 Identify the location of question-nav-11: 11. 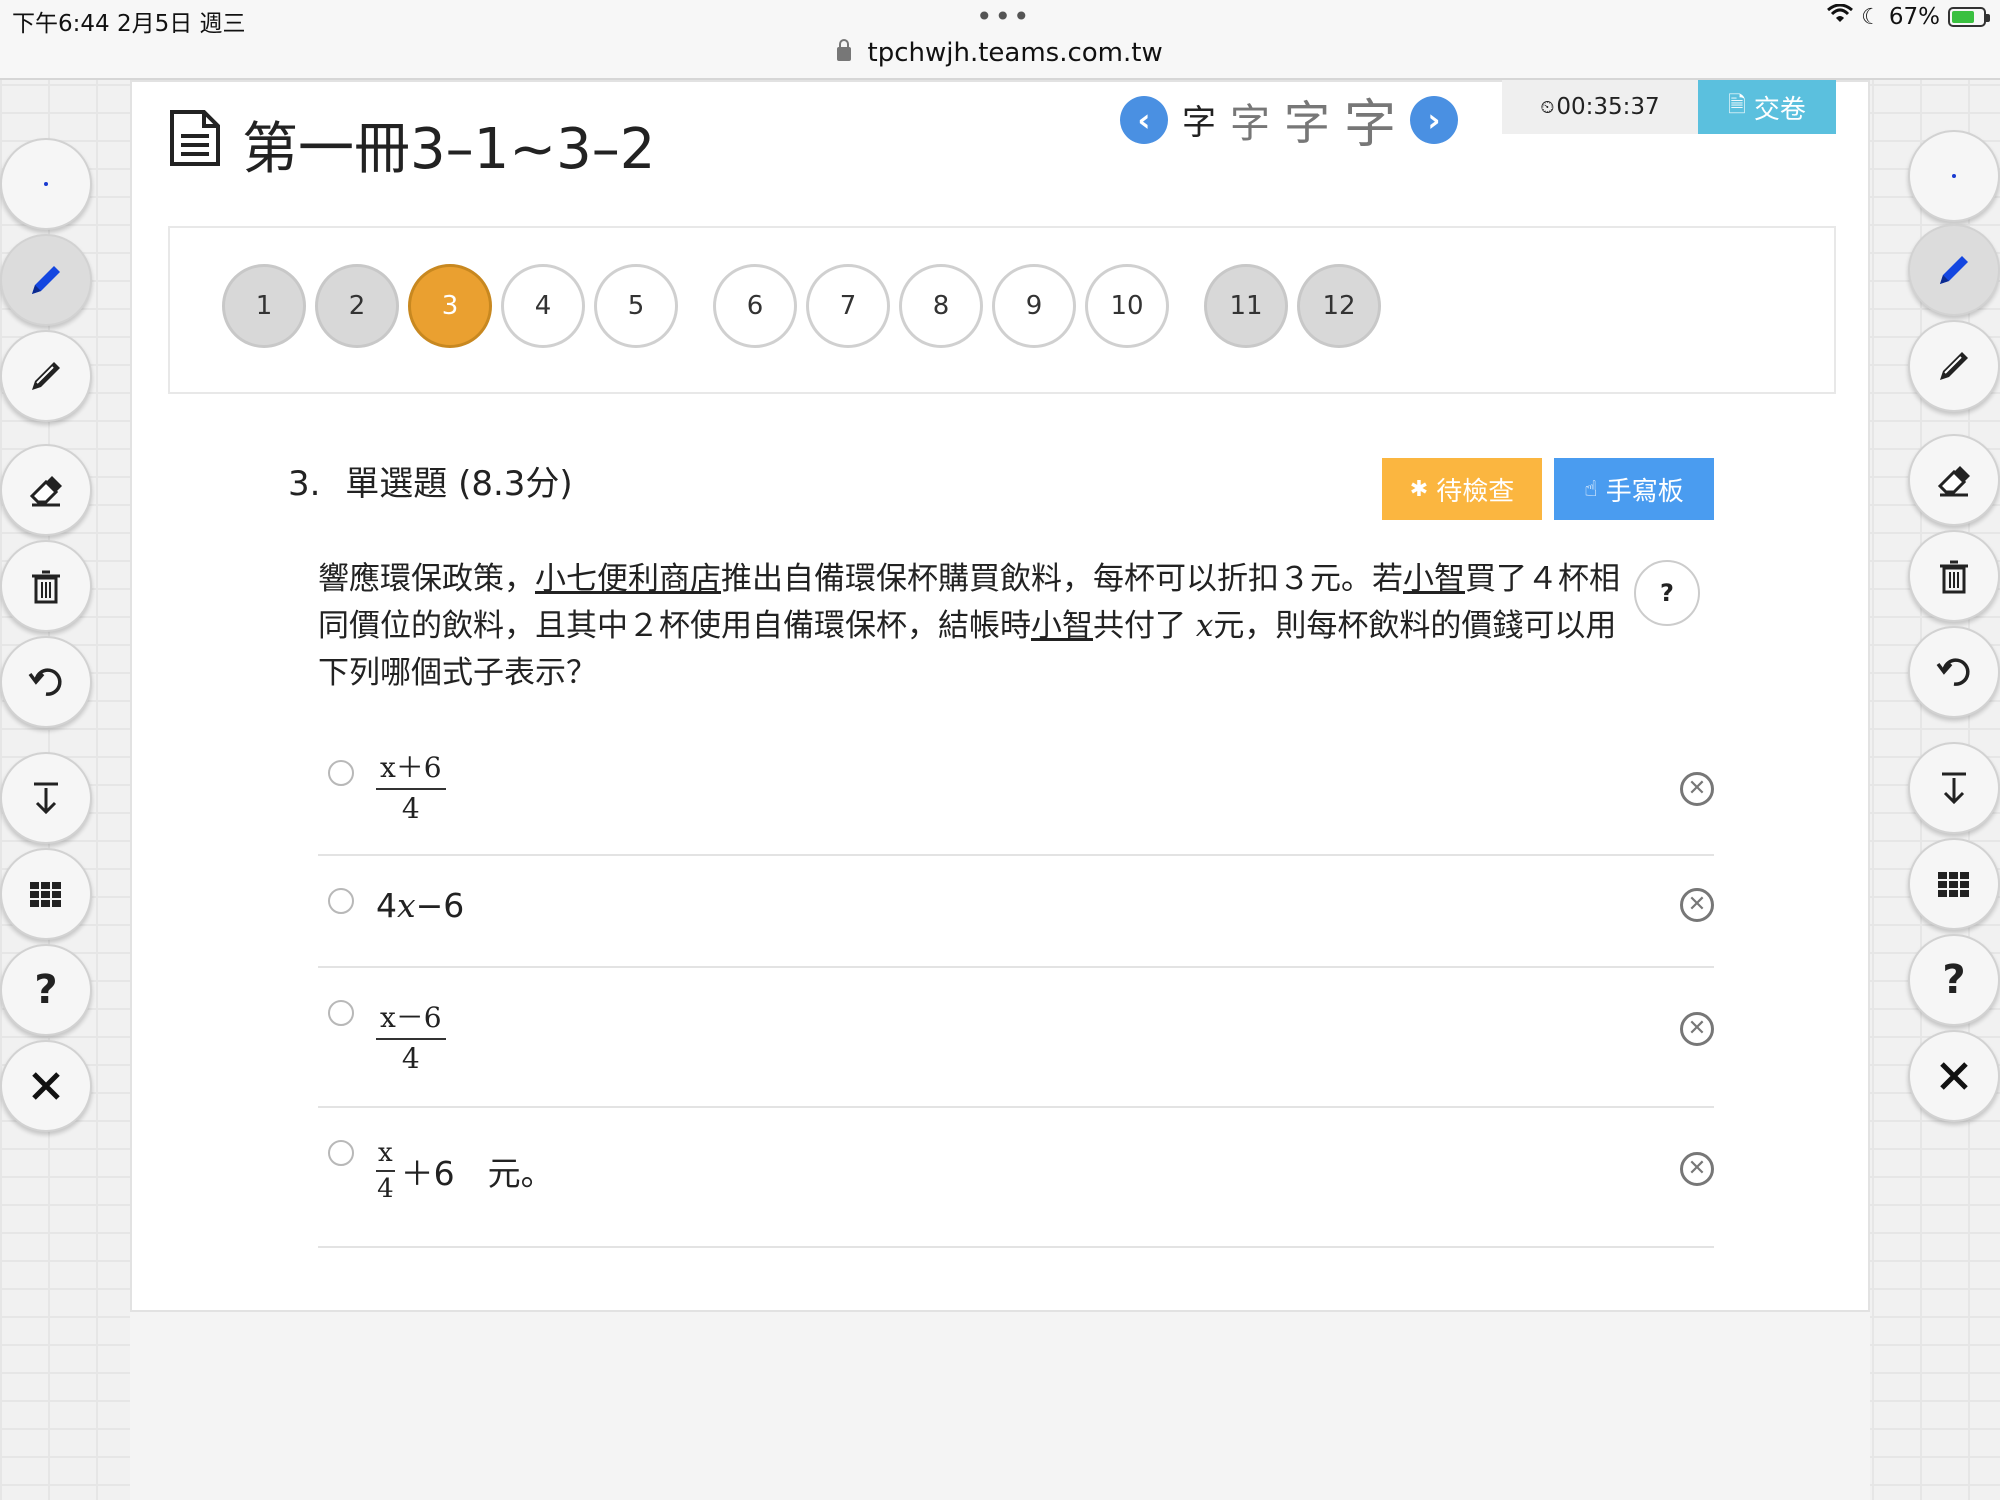
(1246, 306).